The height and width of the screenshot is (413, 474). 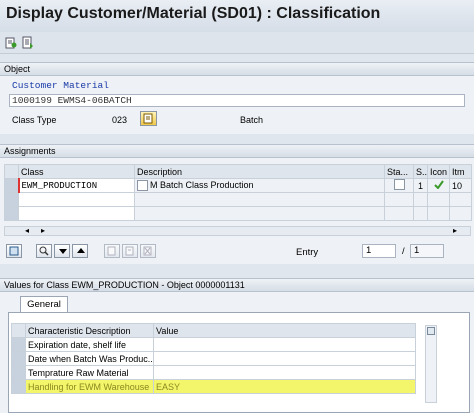 What do you see at coordinates (89, 372) in the screenshot?
I see `characteristic-cell: Temprature Raw Material` at bounding box center [89, 372].